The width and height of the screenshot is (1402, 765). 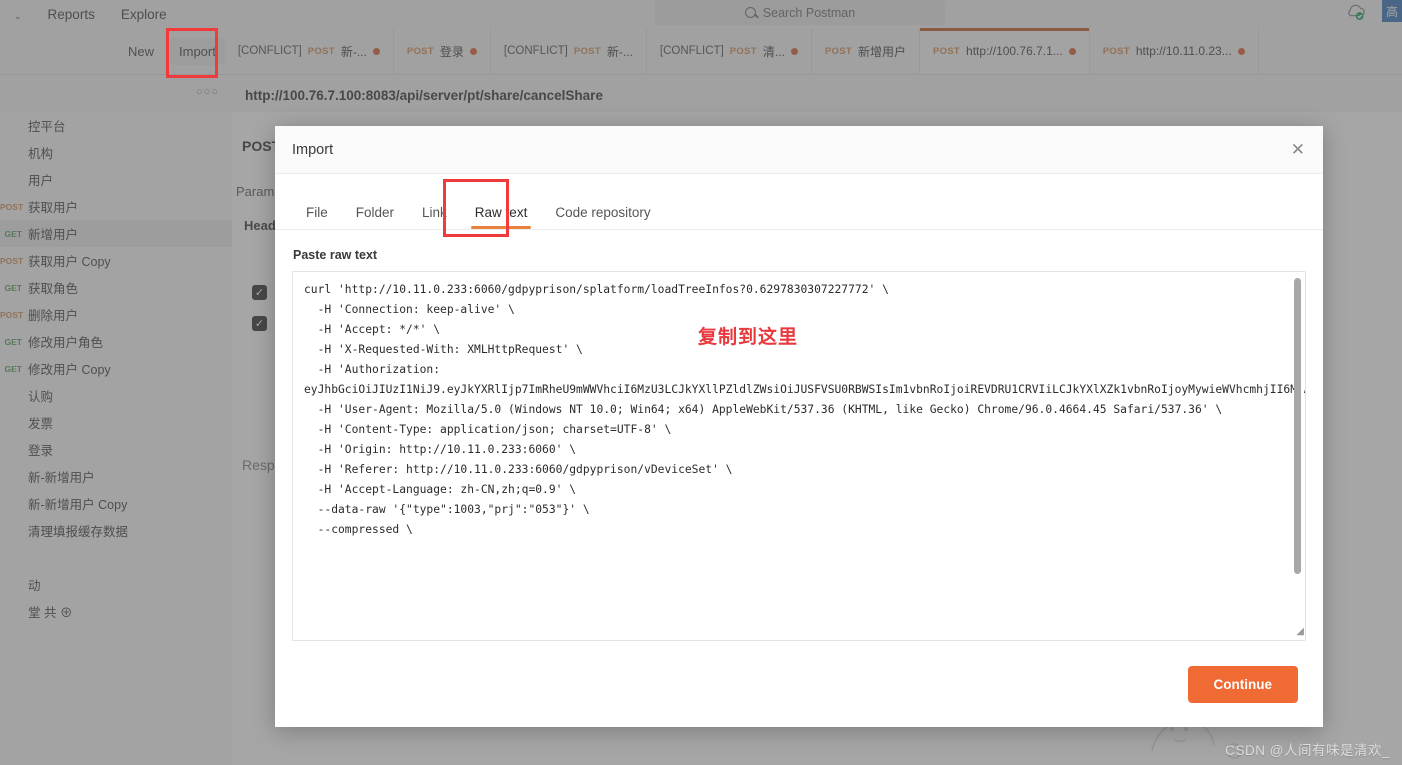 What do you see at coordinates (501, 217) in the screenshot?
I see `tab-raw-text: Raw text` at bounding box center [501, 217].